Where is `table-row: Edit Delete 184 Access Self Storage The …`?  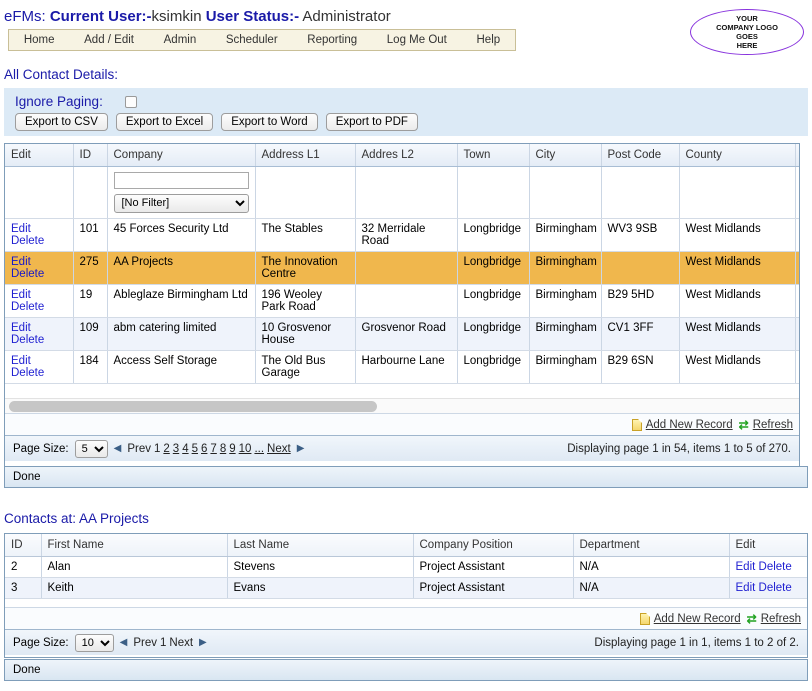 table-row: Edit Delete 184 Access Self Storage The … is located at coordinates (402, 367).